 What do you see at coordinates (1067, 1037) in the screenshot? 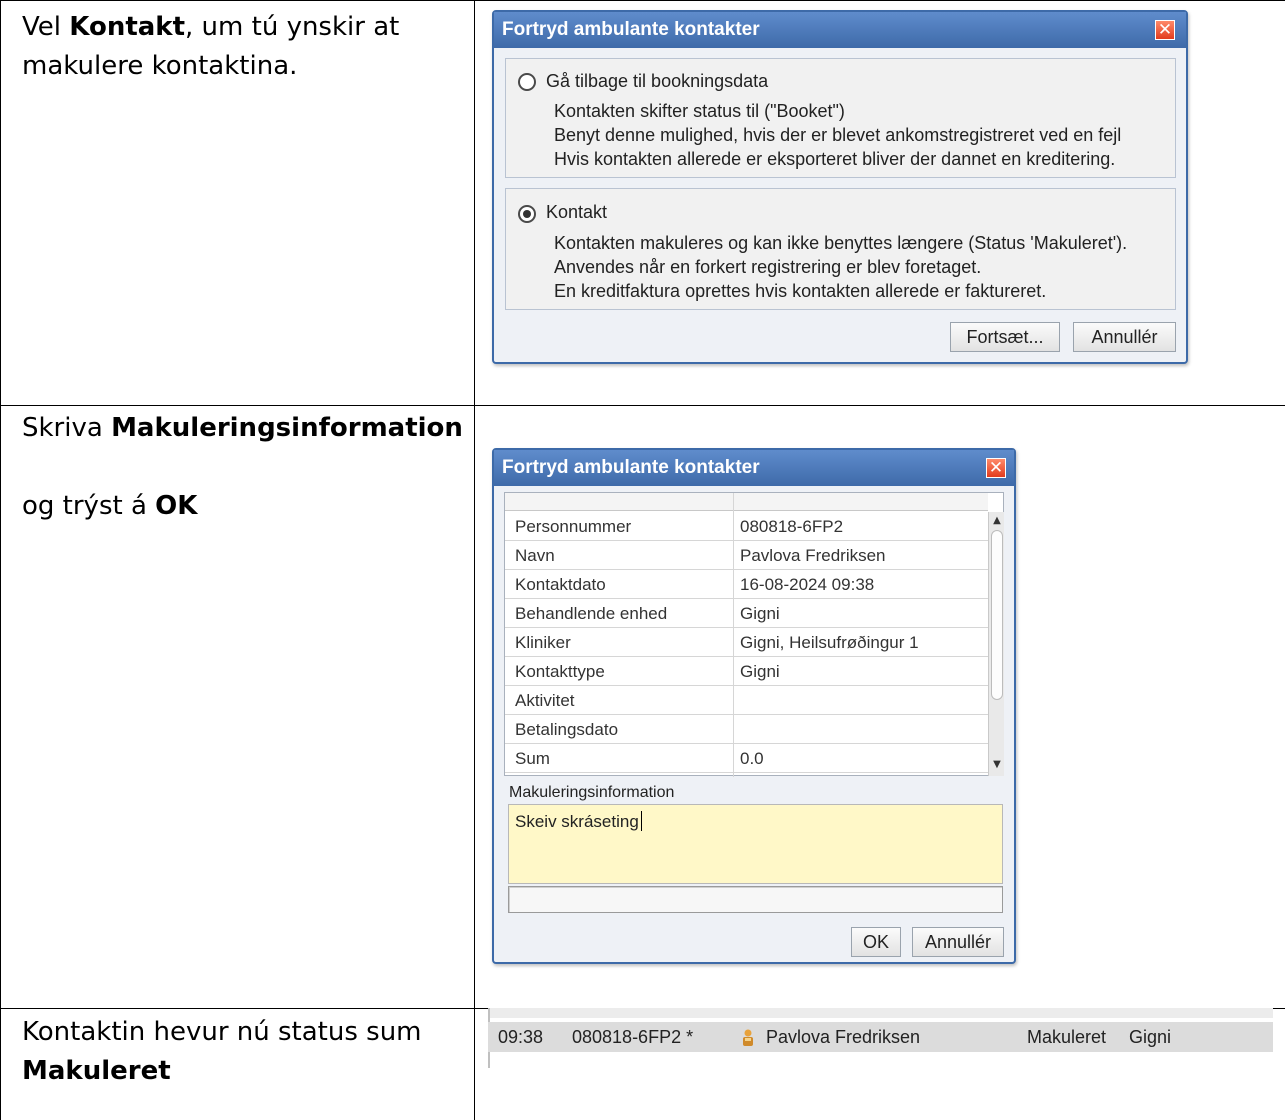
I see `row-status: Makuleret` at bounding box center [1067, 1037].